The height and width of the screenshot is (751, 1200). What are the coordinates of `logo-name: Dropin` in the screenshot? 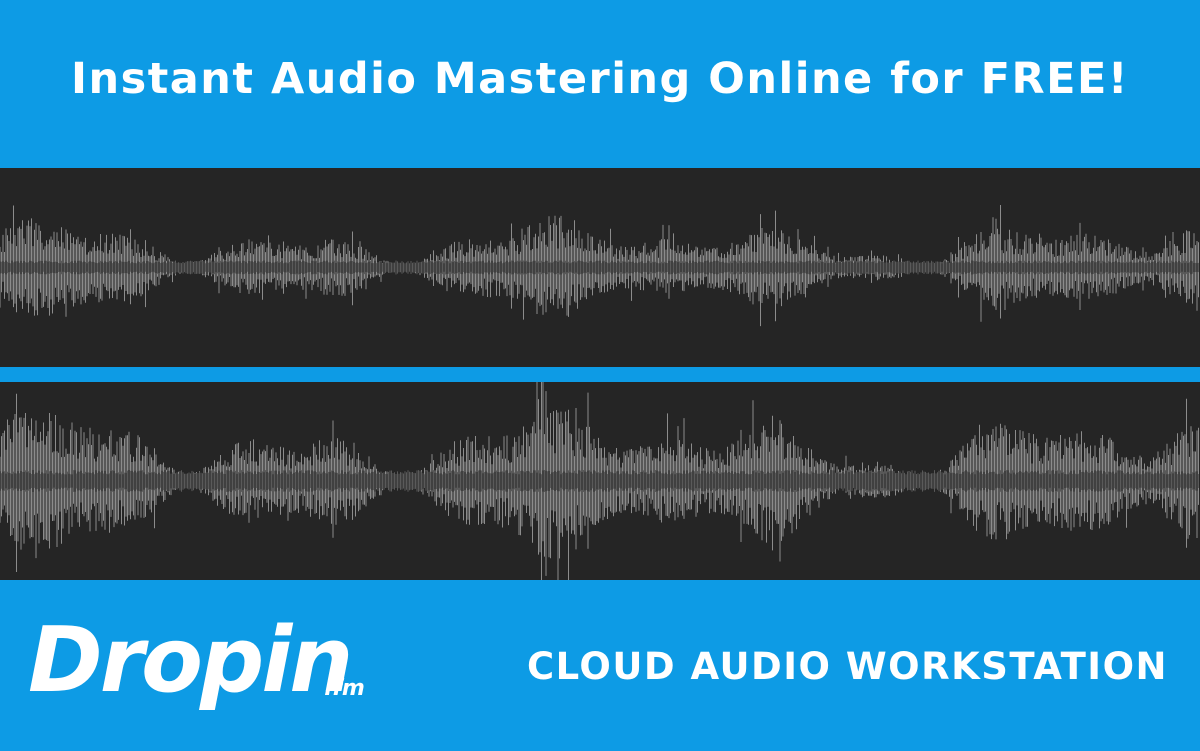 It's located at (190, 660).